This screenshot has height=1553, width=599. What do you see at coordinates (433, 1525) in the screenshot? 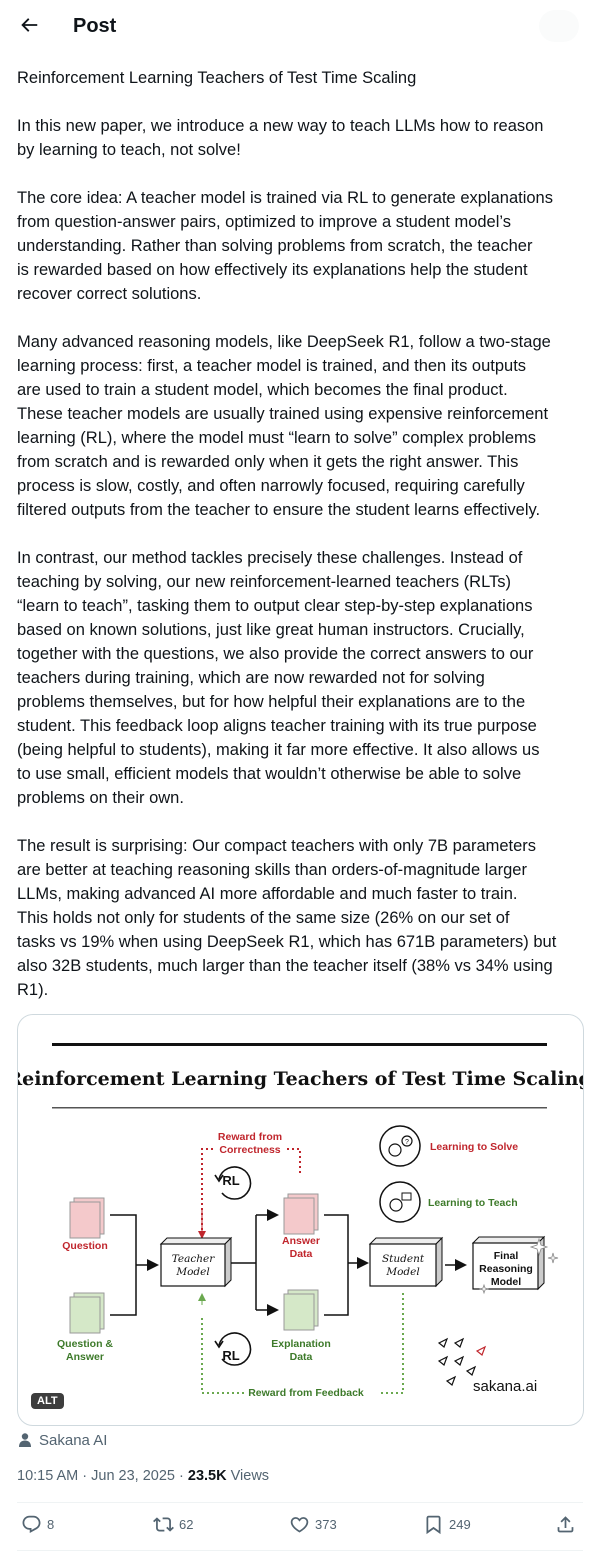
I see `bookmark-icon` at bounding box center [433, 1525].